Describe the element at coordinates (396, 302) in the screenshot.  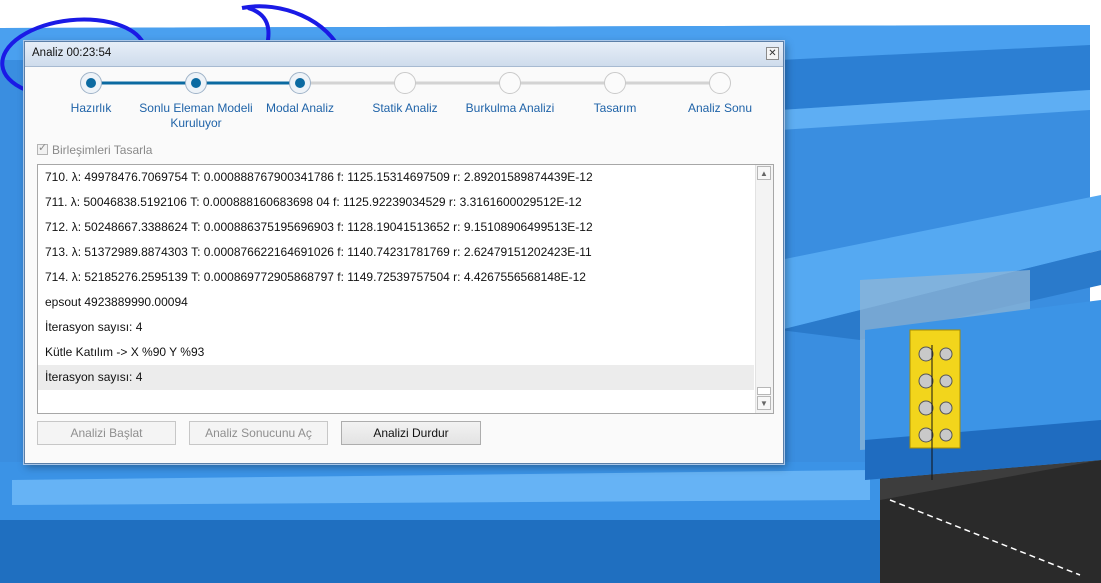
I see `log-line: epsout 4923889990.00094` at that location.